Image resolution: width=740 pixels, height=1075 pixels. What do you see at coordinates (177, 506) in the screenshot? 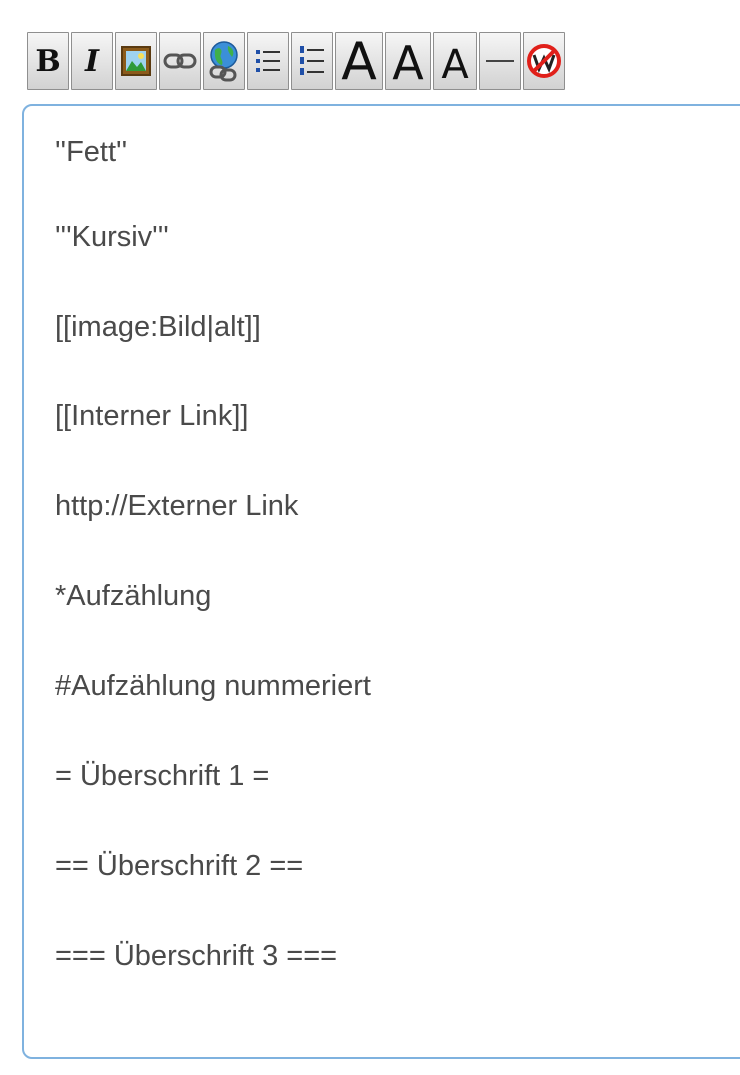
I see `text-line: http://Externer Link` at bounding box center [177, 506].